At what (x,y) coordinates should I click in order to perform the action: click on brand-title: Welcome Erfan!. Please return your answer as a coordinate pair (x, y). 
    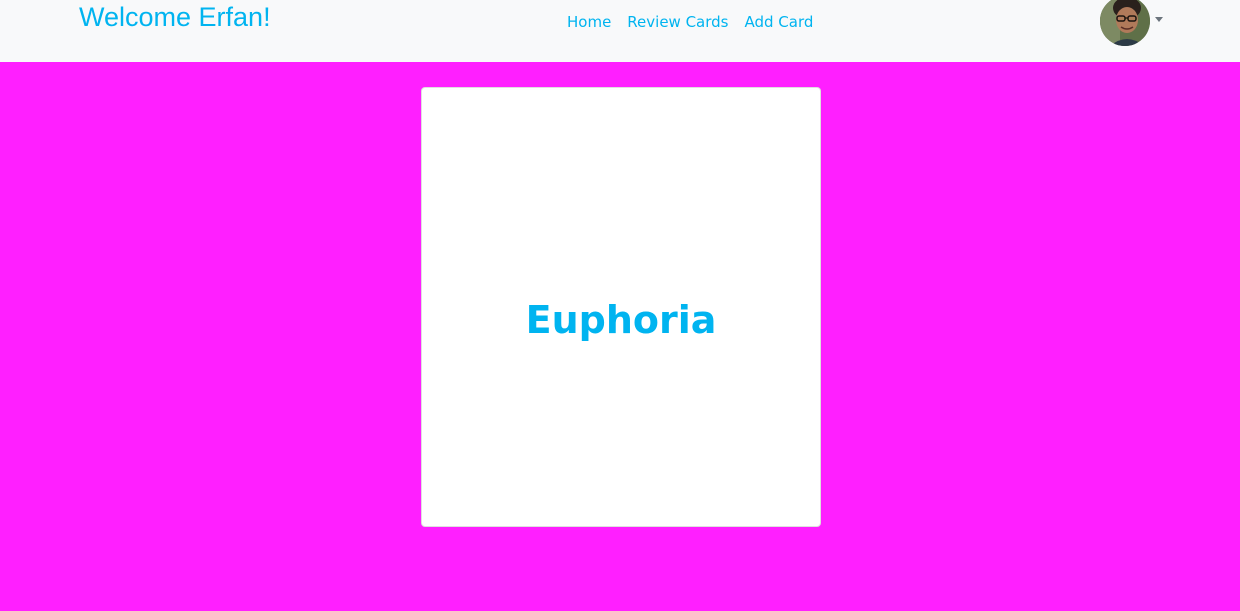
    Looking at the image, I should click on (175, 17).